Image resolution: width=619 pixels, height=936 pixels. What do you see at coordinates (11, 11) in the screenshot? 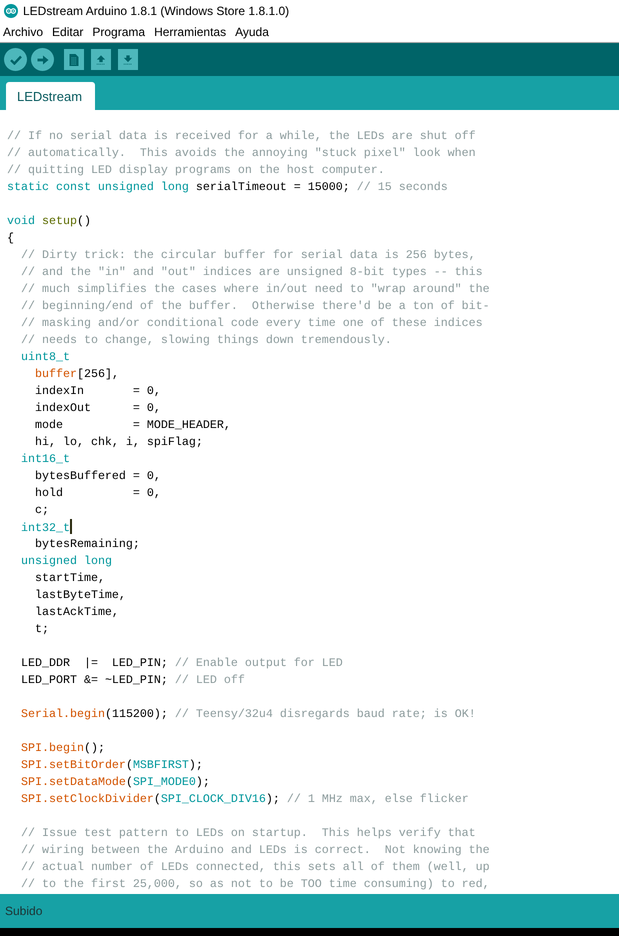
I see `app-logo-icon` at bounding box center [11, 11].